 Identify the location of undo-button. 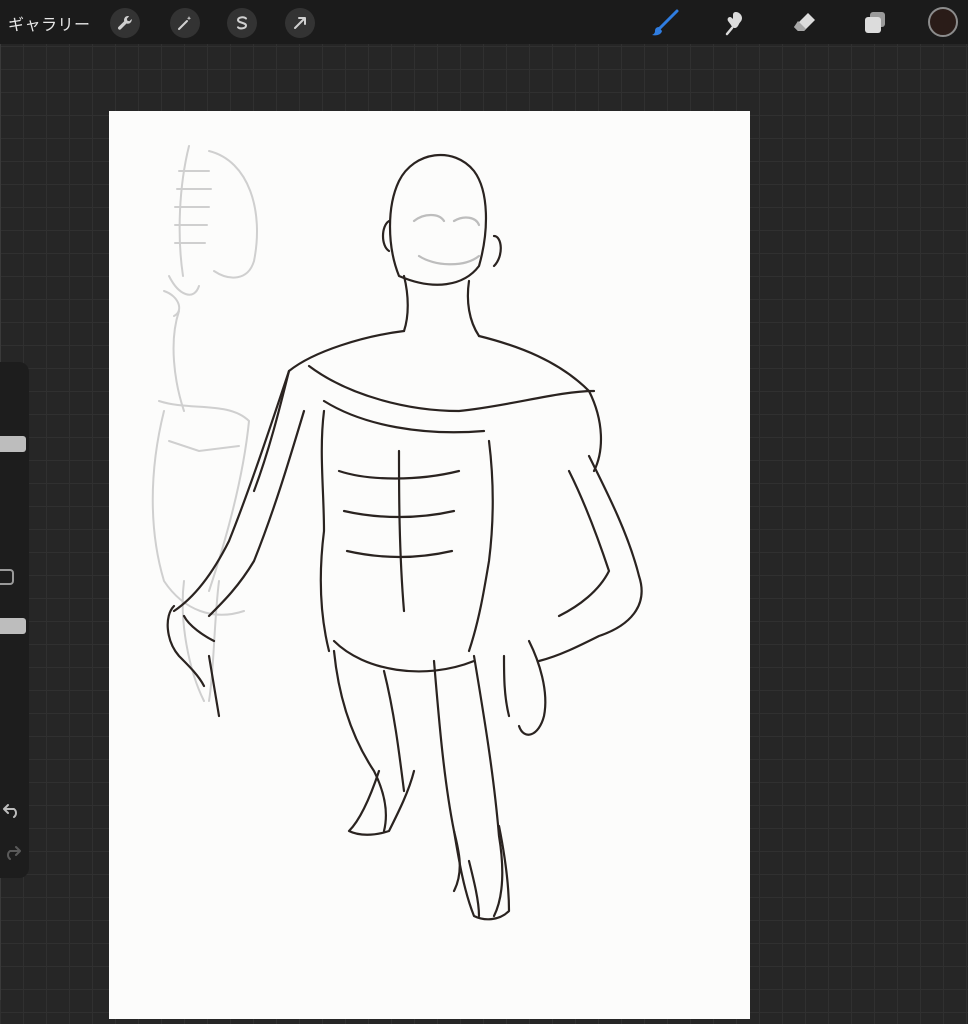
(12, 810).